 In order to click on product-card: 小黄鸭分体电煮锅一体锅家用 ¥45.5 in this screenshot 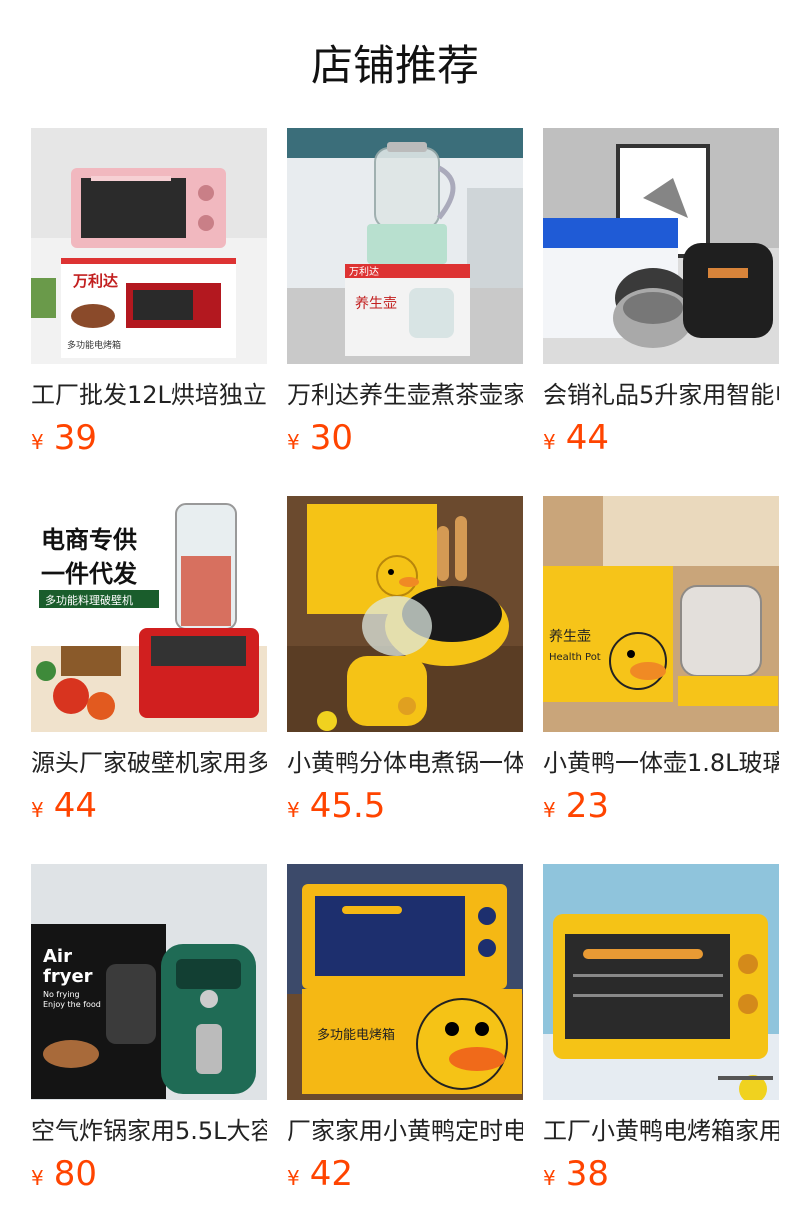, I will do `click(405, 680)`.